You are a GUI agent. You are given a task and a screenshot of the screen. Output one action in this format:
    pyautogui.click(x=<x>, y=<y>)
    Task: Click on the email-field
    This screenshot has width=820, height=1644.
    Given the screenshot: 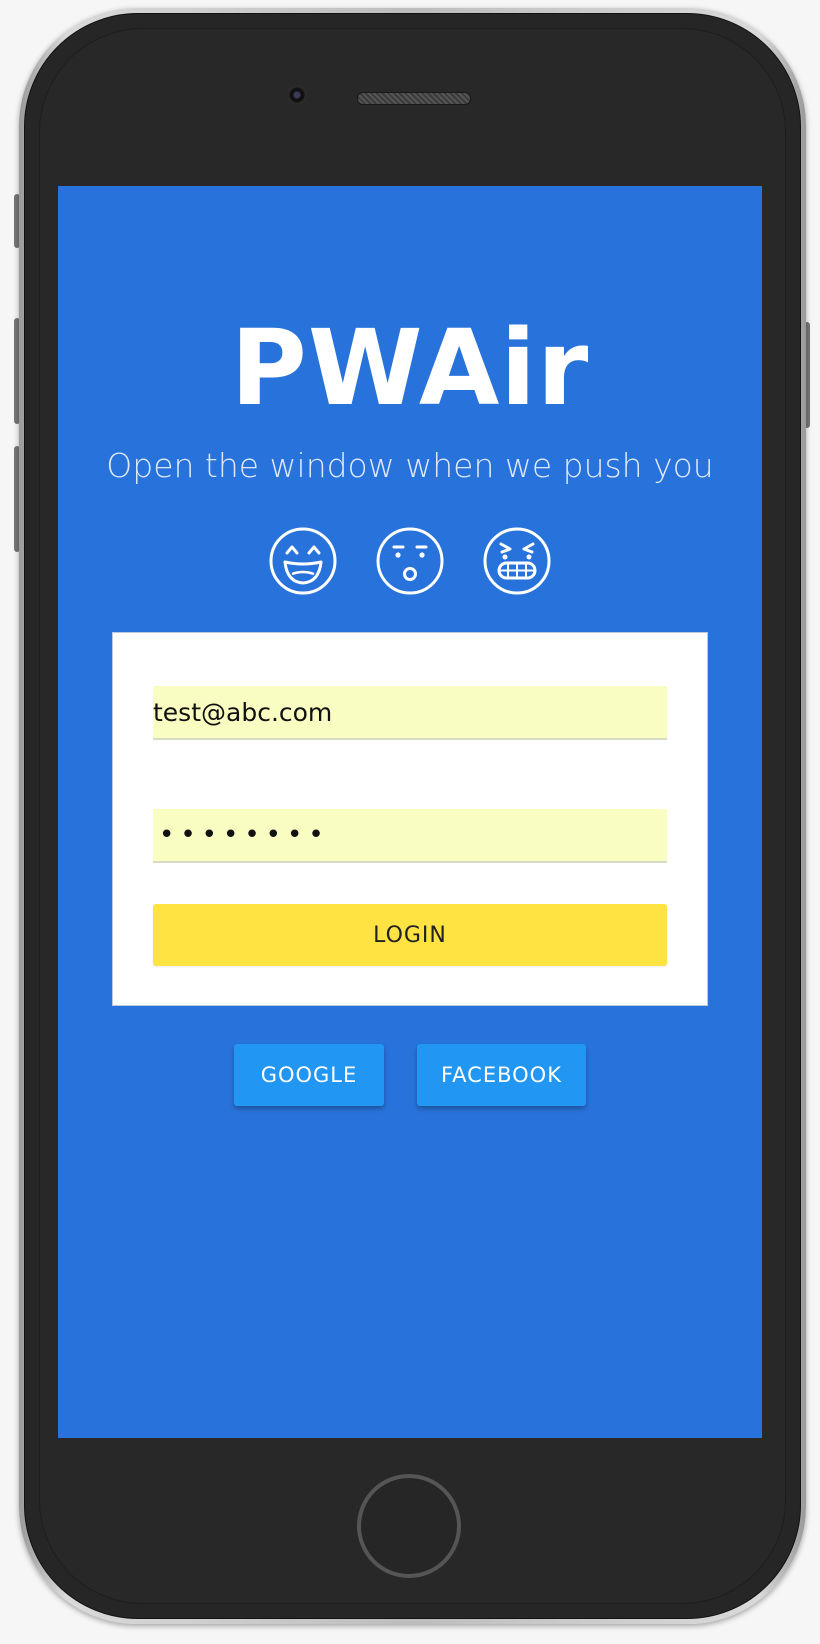 What is the action you would take?
    pyautogui.click(x=410, y=713)
    